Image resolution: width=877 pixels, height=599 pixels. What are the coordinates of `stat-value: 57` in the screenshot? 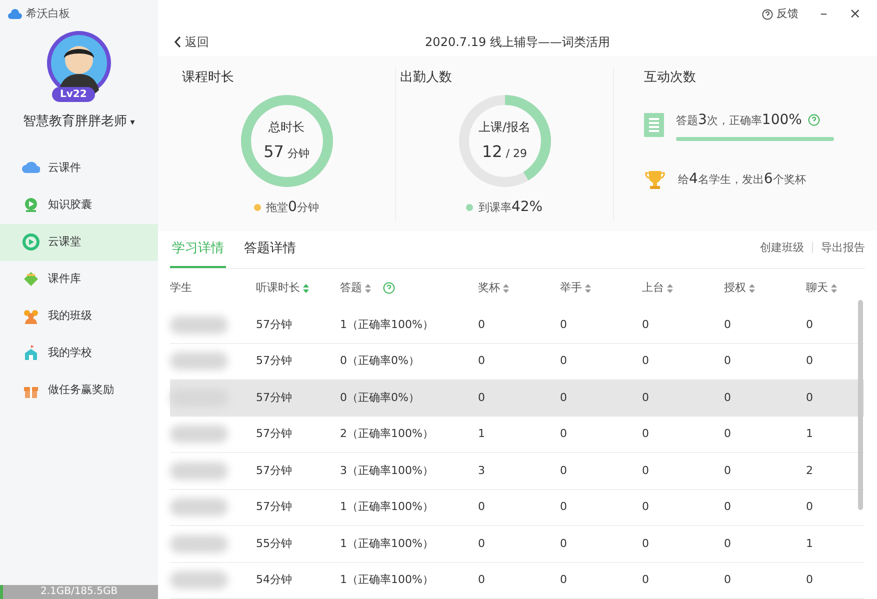 It's located at (274, 151).